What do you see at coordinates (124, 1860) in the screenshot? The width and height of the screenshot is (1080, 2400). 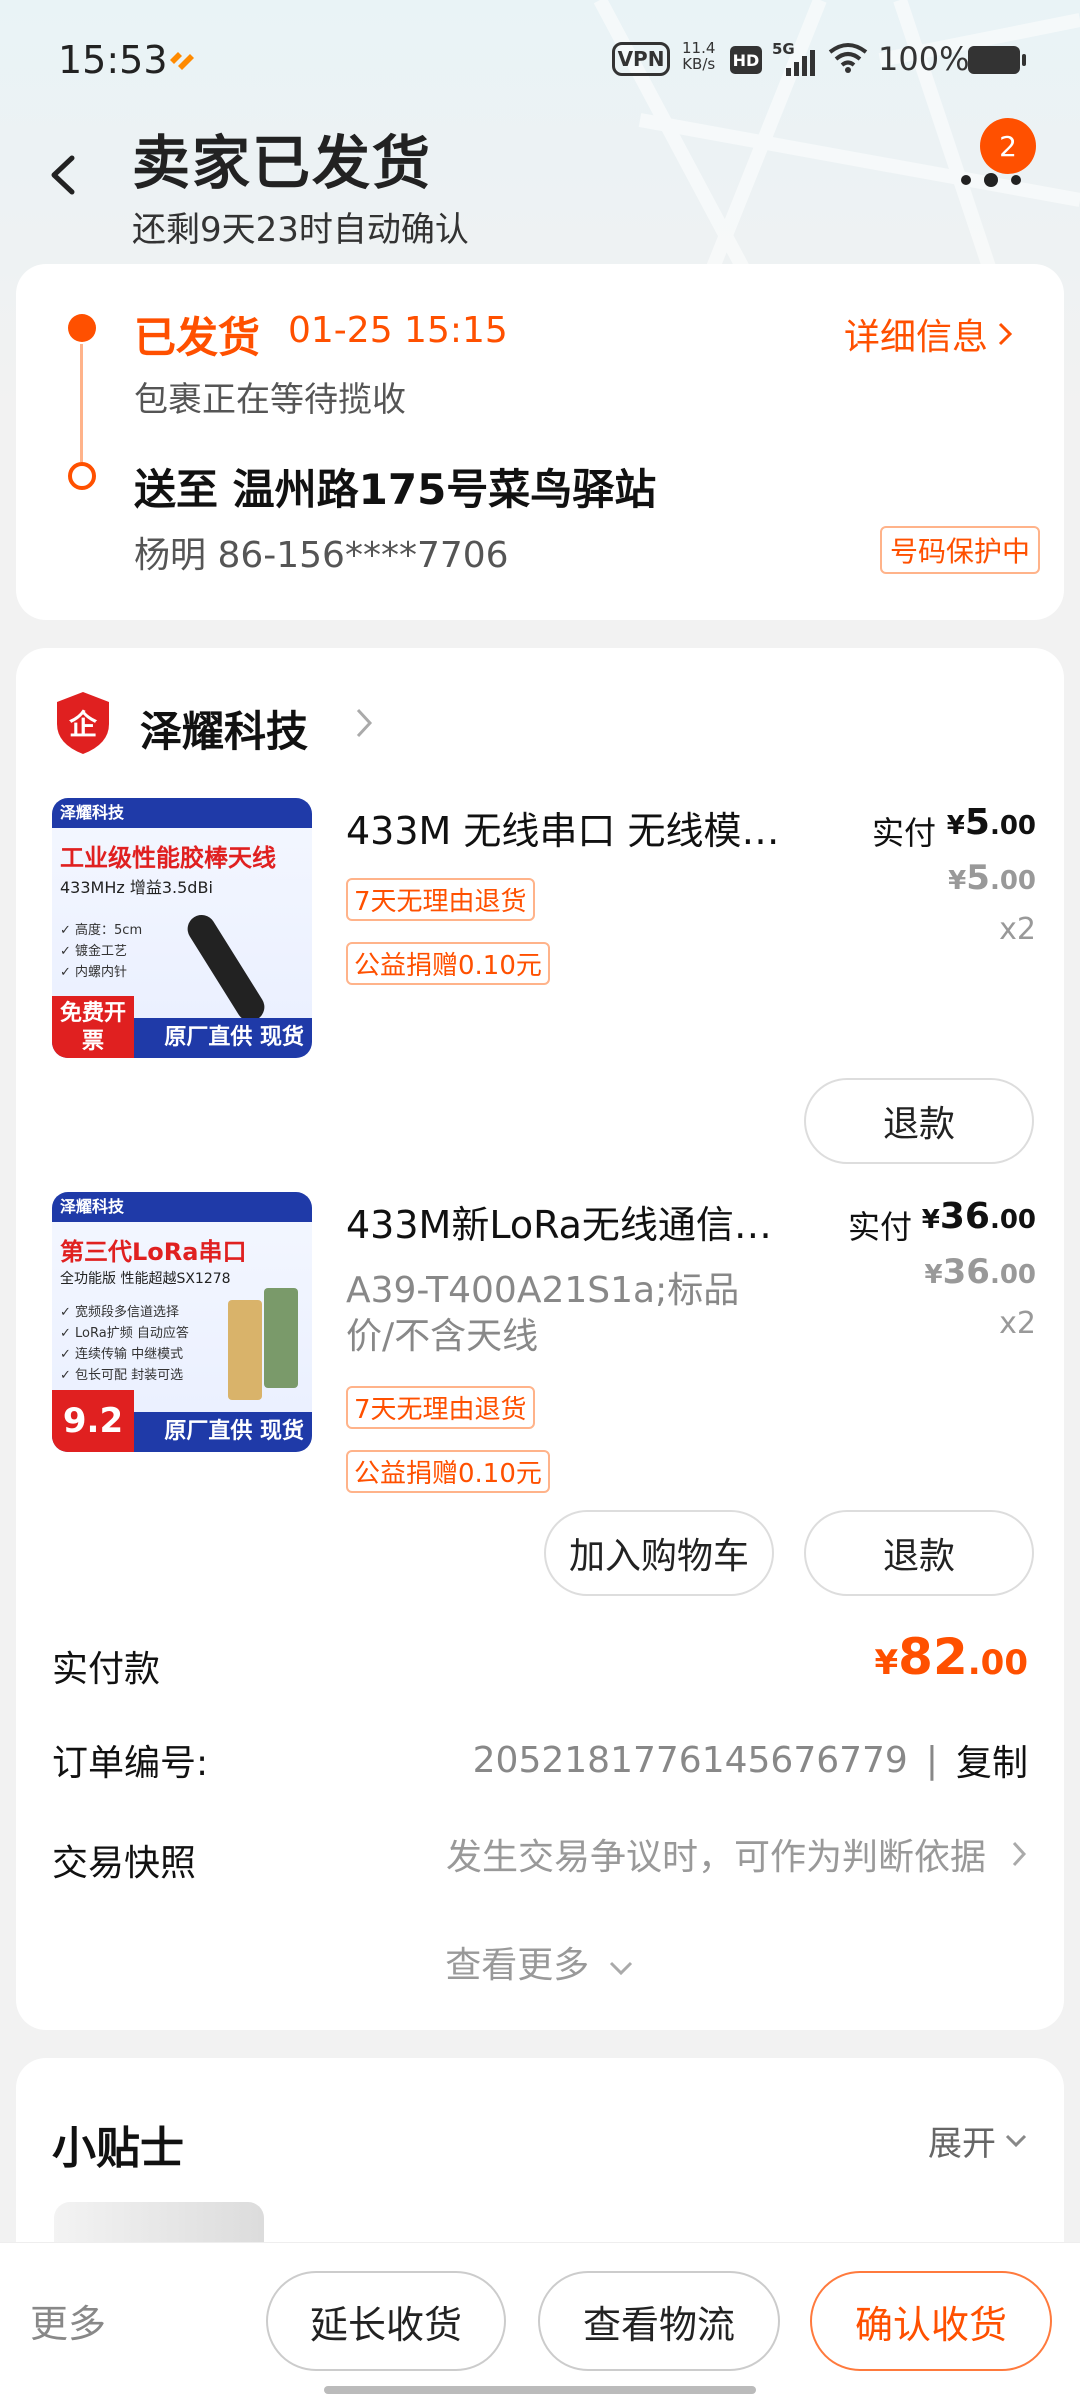 I see `snapshot-label: 交易快照` at bounding box center [124, 1860].